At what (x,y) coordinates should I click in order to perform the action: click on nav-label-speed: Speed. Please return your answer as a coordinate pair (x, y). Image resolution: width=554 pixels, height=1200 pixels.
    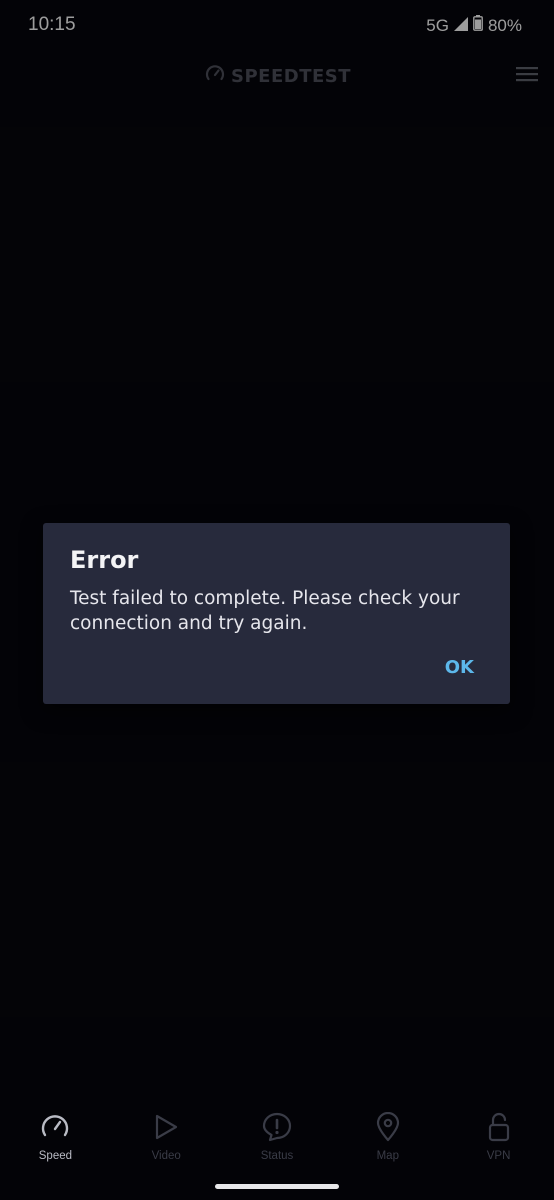
    Looking at the image, I should click on (55, 1156).